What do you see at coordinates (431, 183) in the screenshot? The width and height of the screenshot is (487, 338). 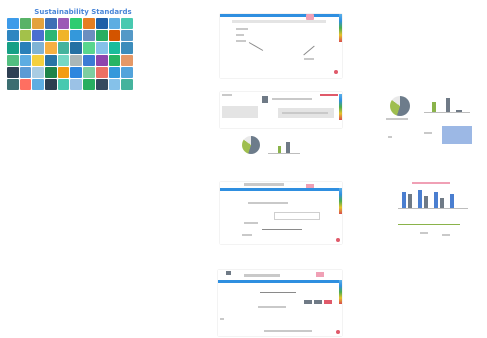 I see `chart-title-bar` at bounding box center [431, 183].